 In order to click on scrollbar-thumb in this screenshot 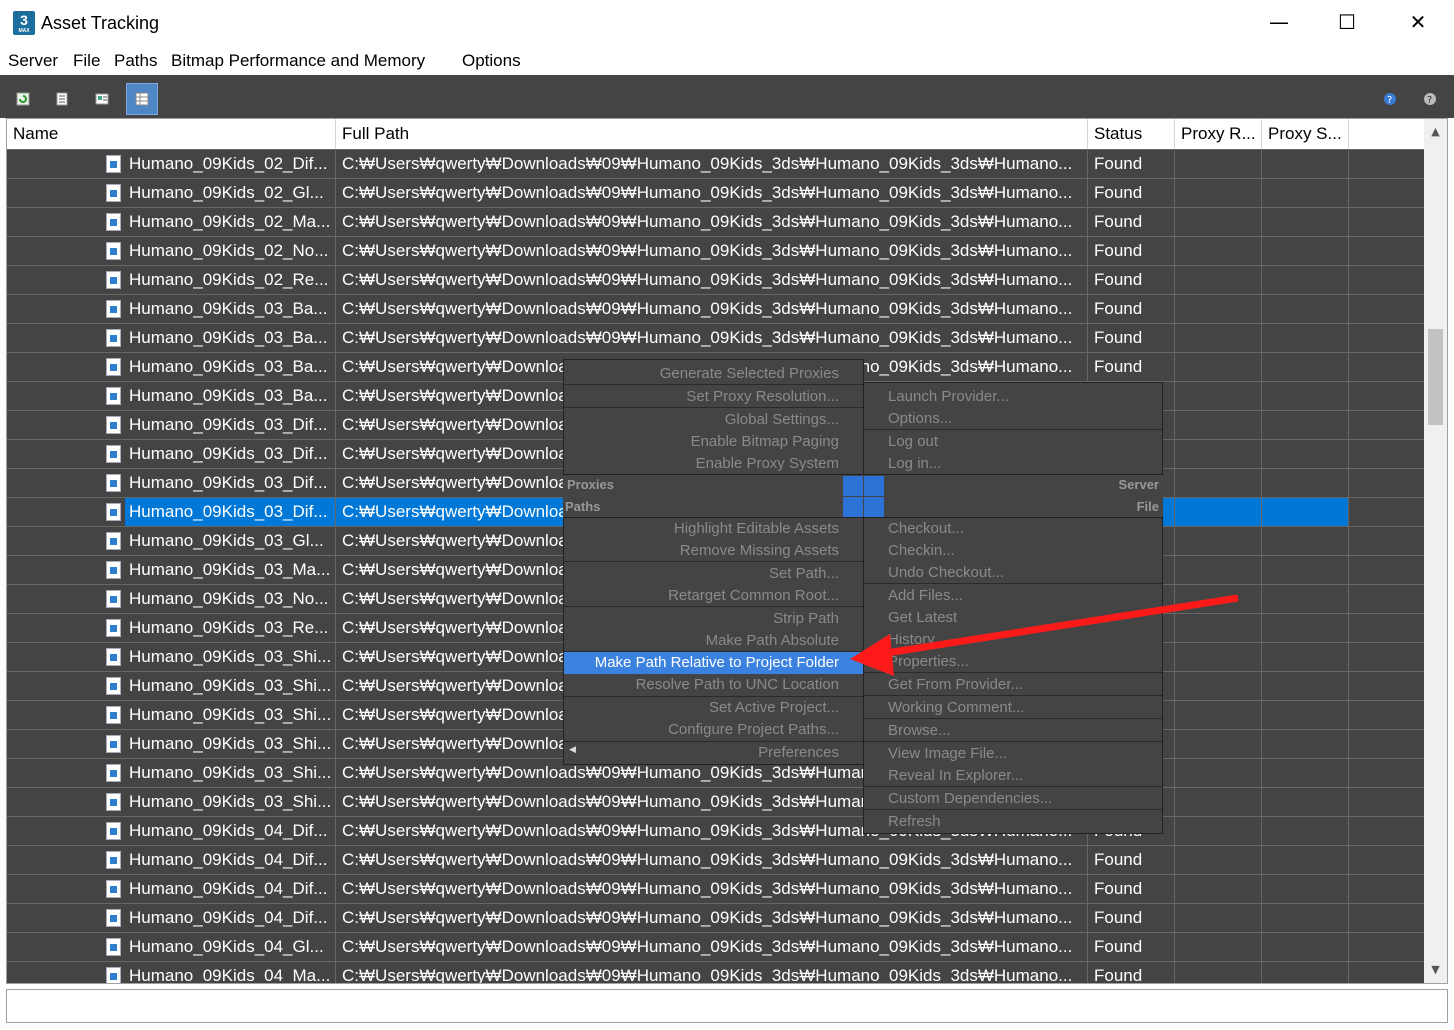, I will do `click(1435, 377)`.